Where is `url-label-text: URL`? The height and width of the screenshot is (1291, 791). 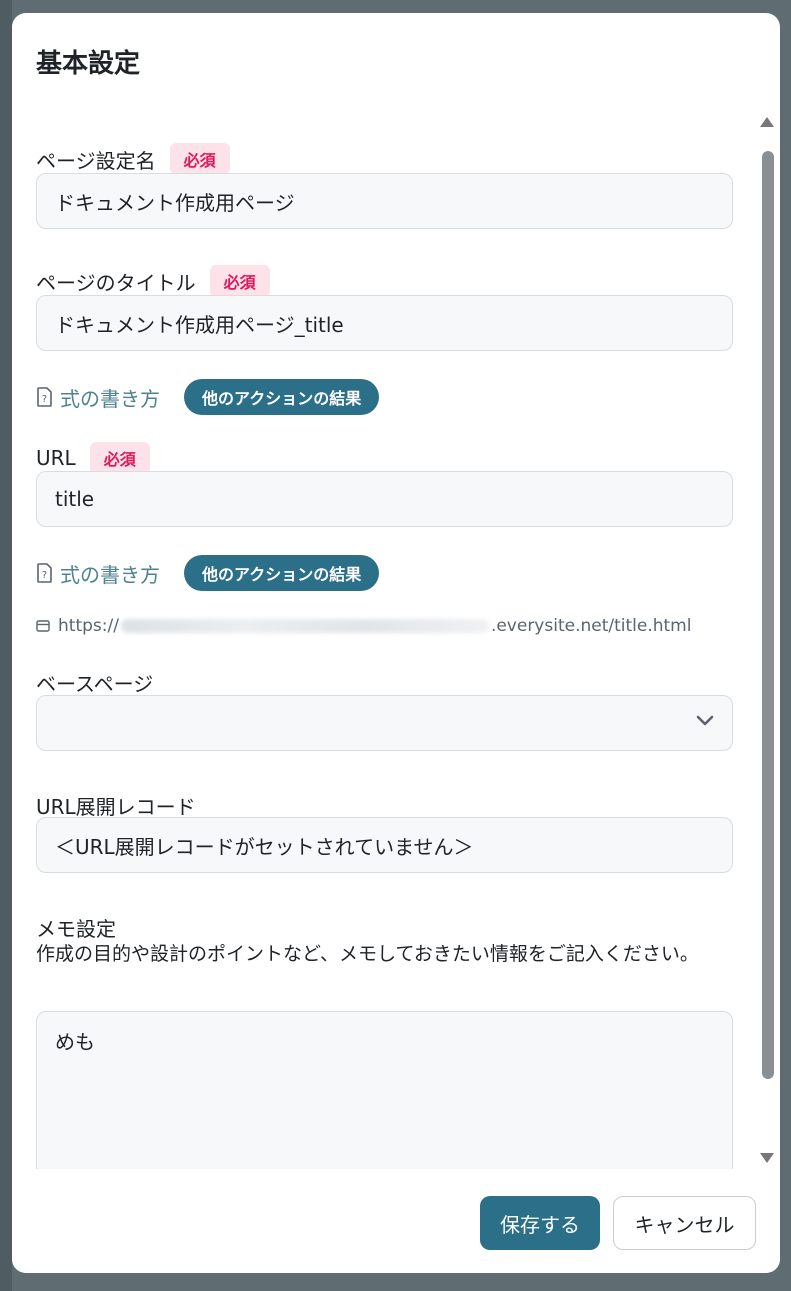
url-label-text: URL is located at coordinates (56, 458).